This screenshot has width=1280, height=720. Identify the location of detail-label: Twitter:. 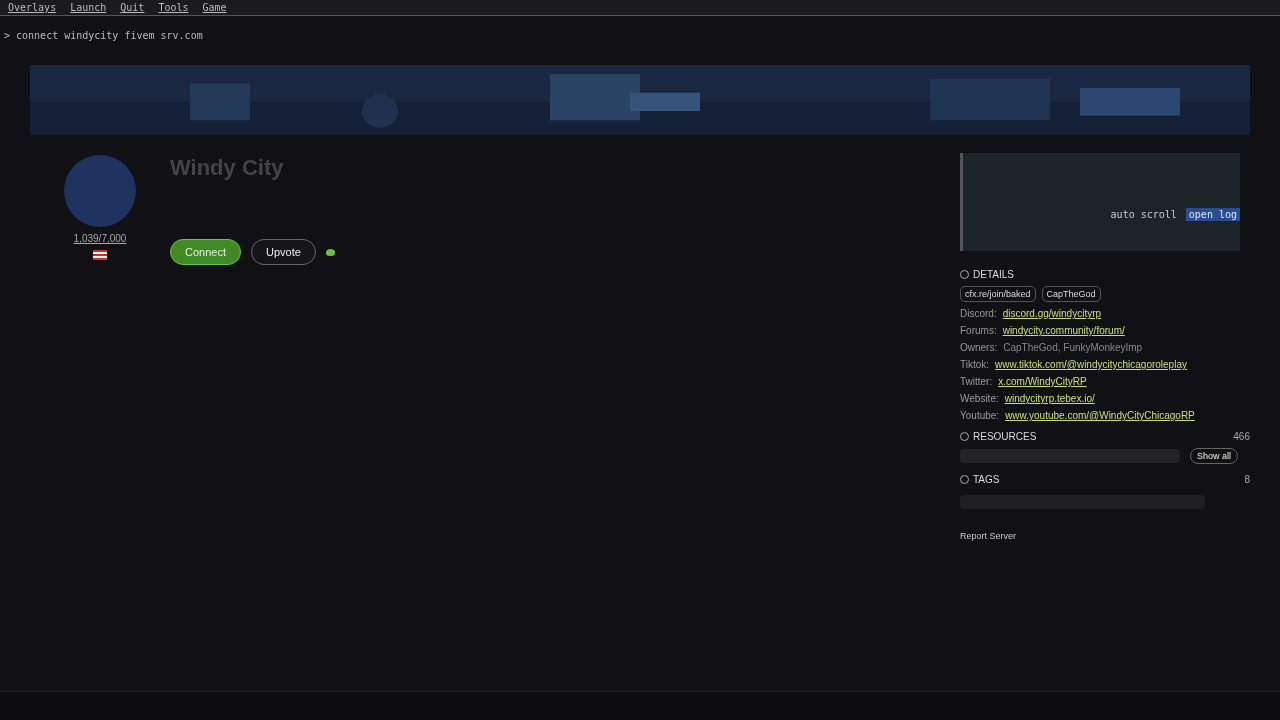
(976, 381).